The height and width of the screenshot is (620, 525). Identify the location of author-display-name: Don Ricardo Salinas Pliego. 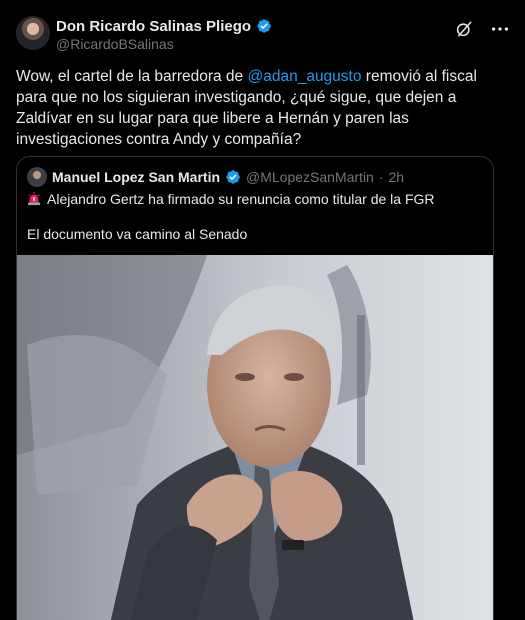
(153, 26).